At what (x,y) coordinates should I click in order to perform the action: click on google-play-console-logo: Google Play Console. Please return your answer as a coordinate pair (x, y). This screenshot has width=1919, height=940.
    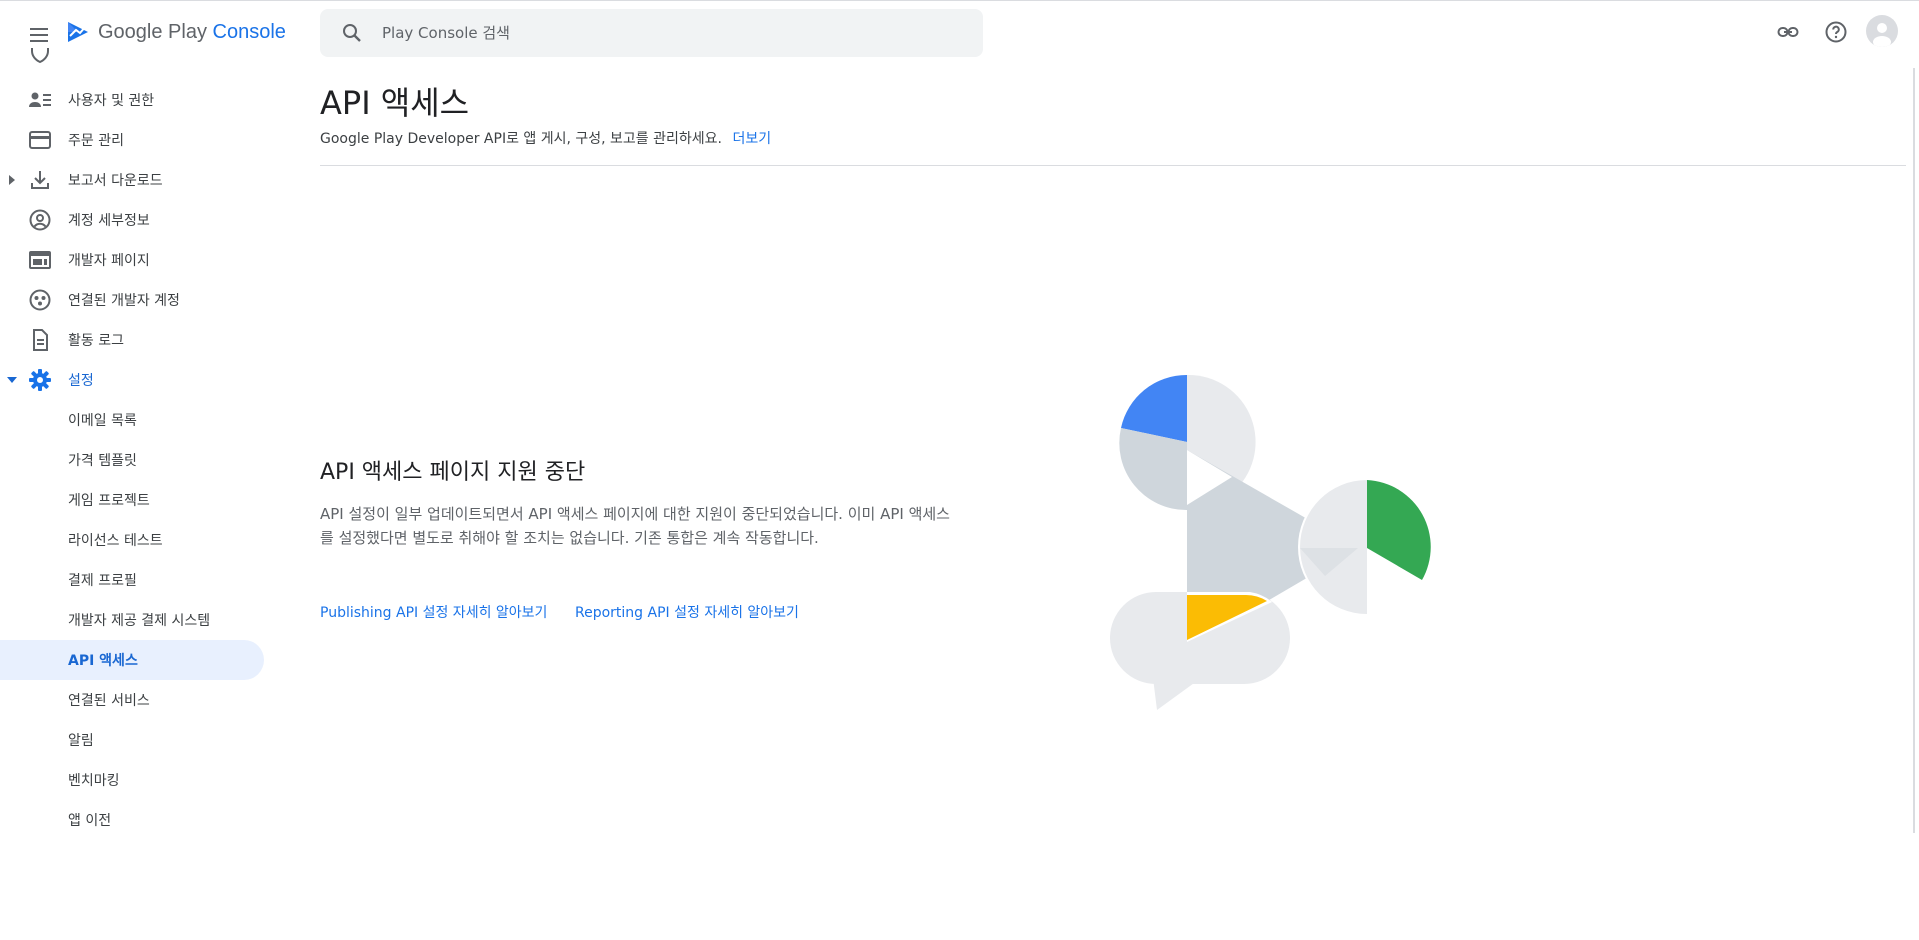
    Looking at the image, I should click on (176, 32).